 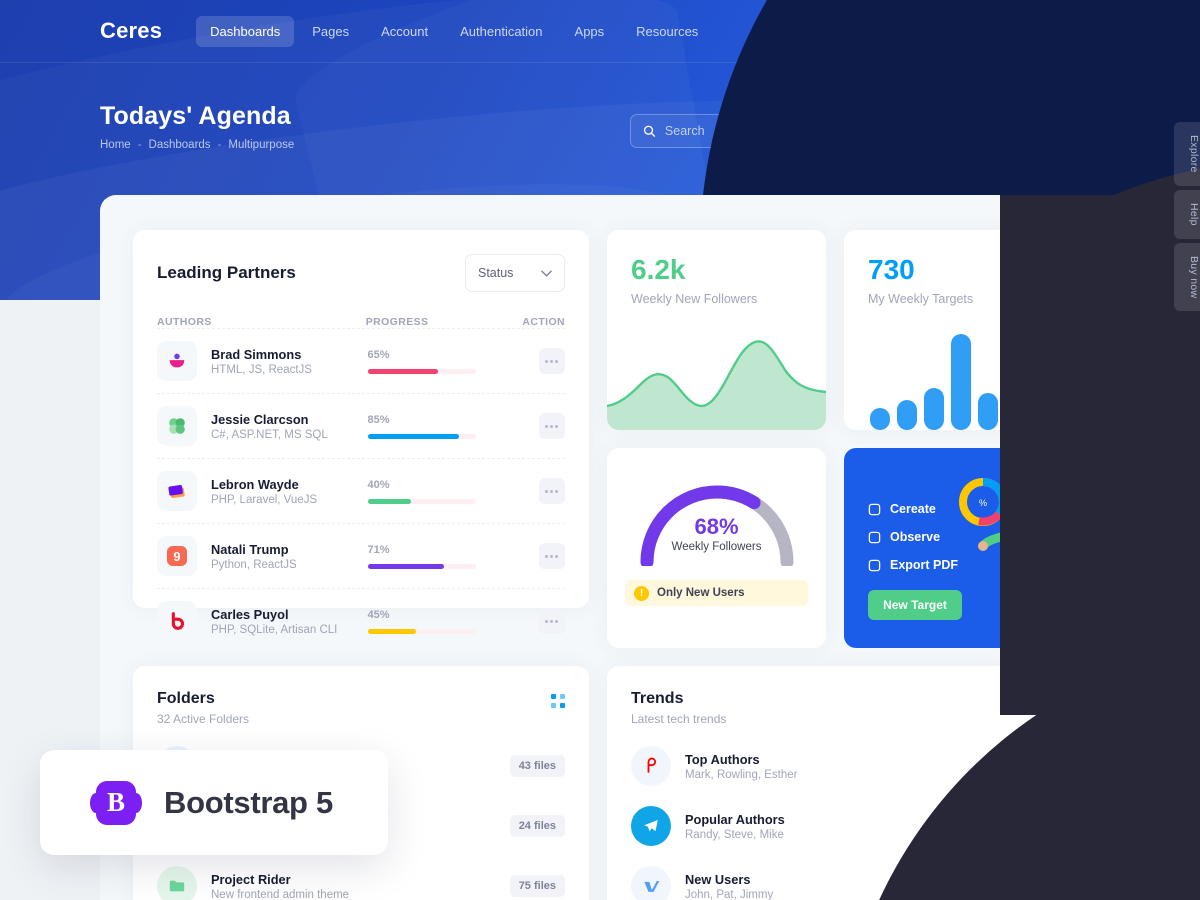 What do you see at coordinates (378, 354) in the screenshot?
I see `partner-percent: 65%` at bounding box center [378, 354].